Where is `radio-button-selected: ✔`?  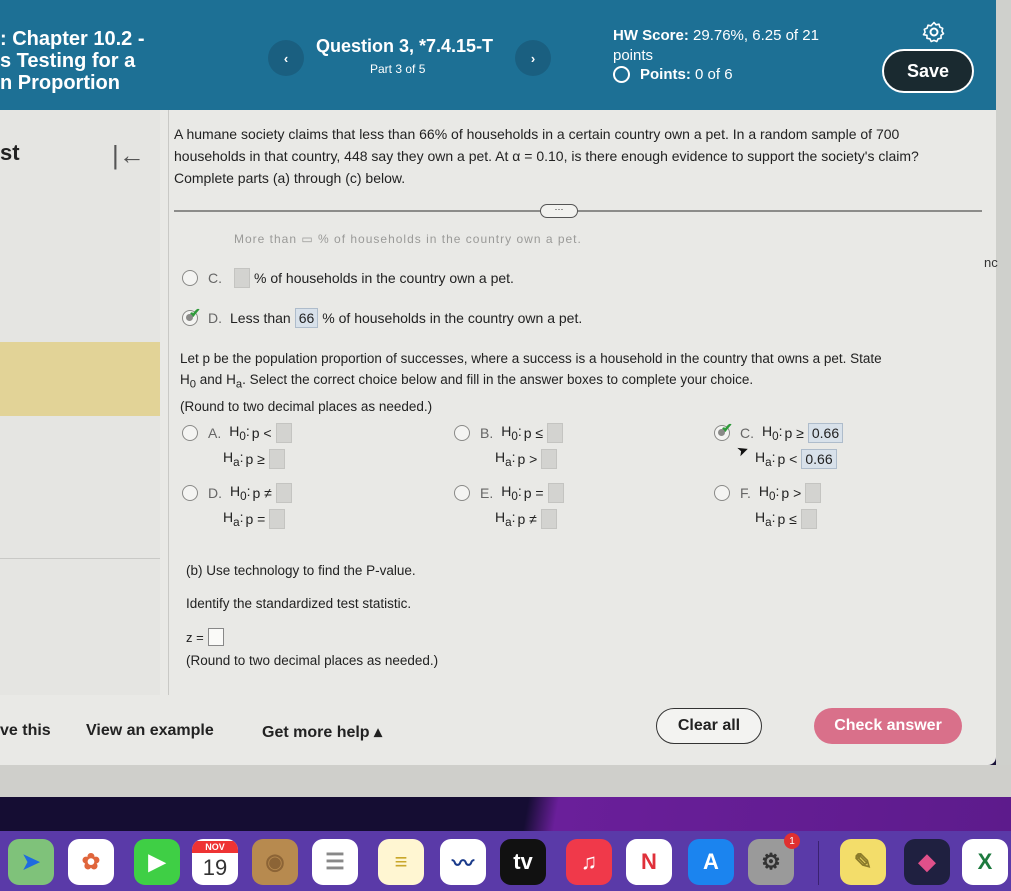
radio-button-selected: ✔ is located at coordinates (191, 315).